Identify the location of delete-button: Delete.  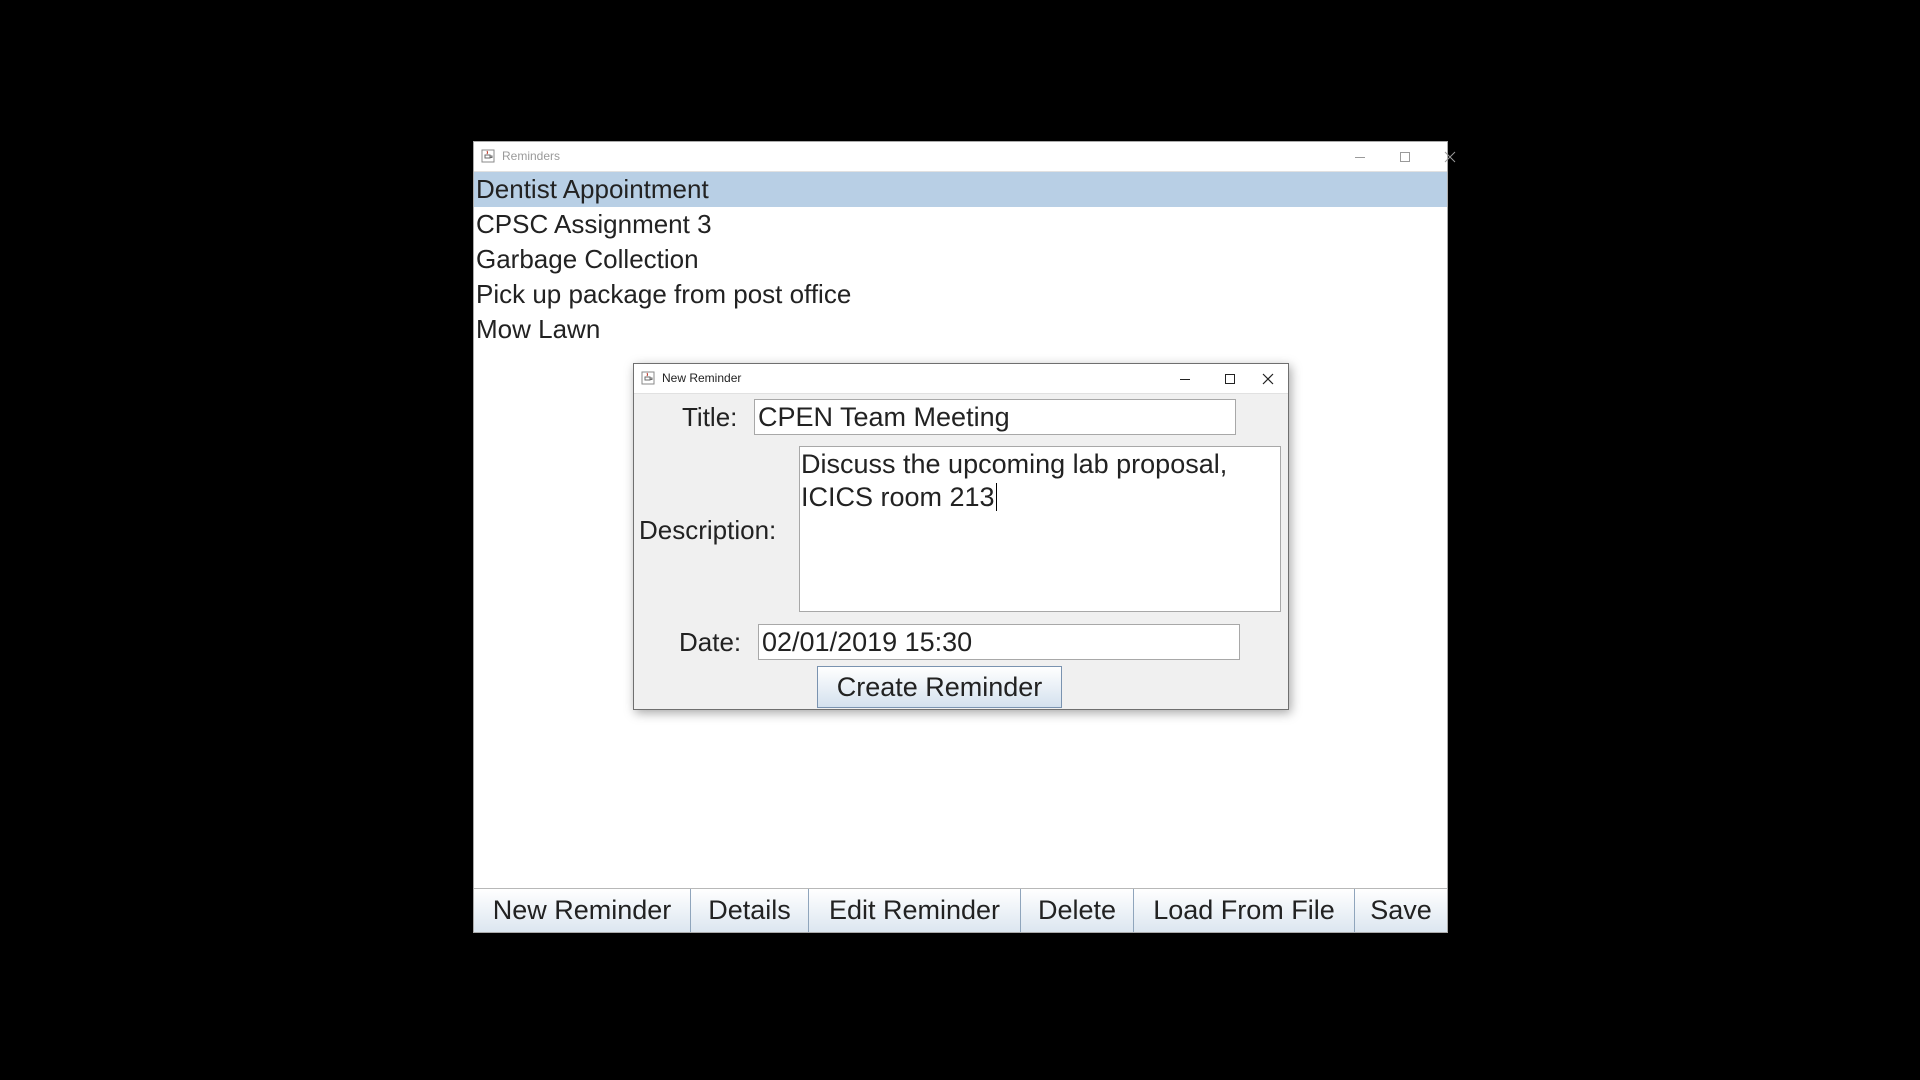
(1077, 910).